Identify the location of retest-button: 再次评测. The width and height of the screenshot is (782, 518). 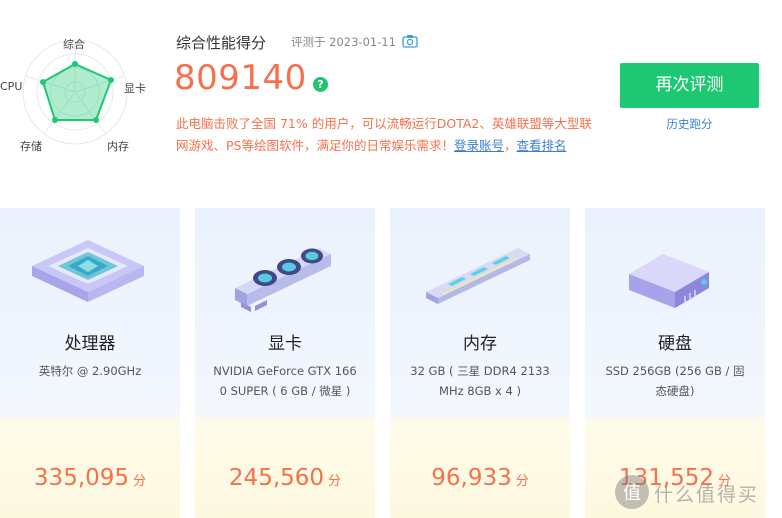
(689, 85).